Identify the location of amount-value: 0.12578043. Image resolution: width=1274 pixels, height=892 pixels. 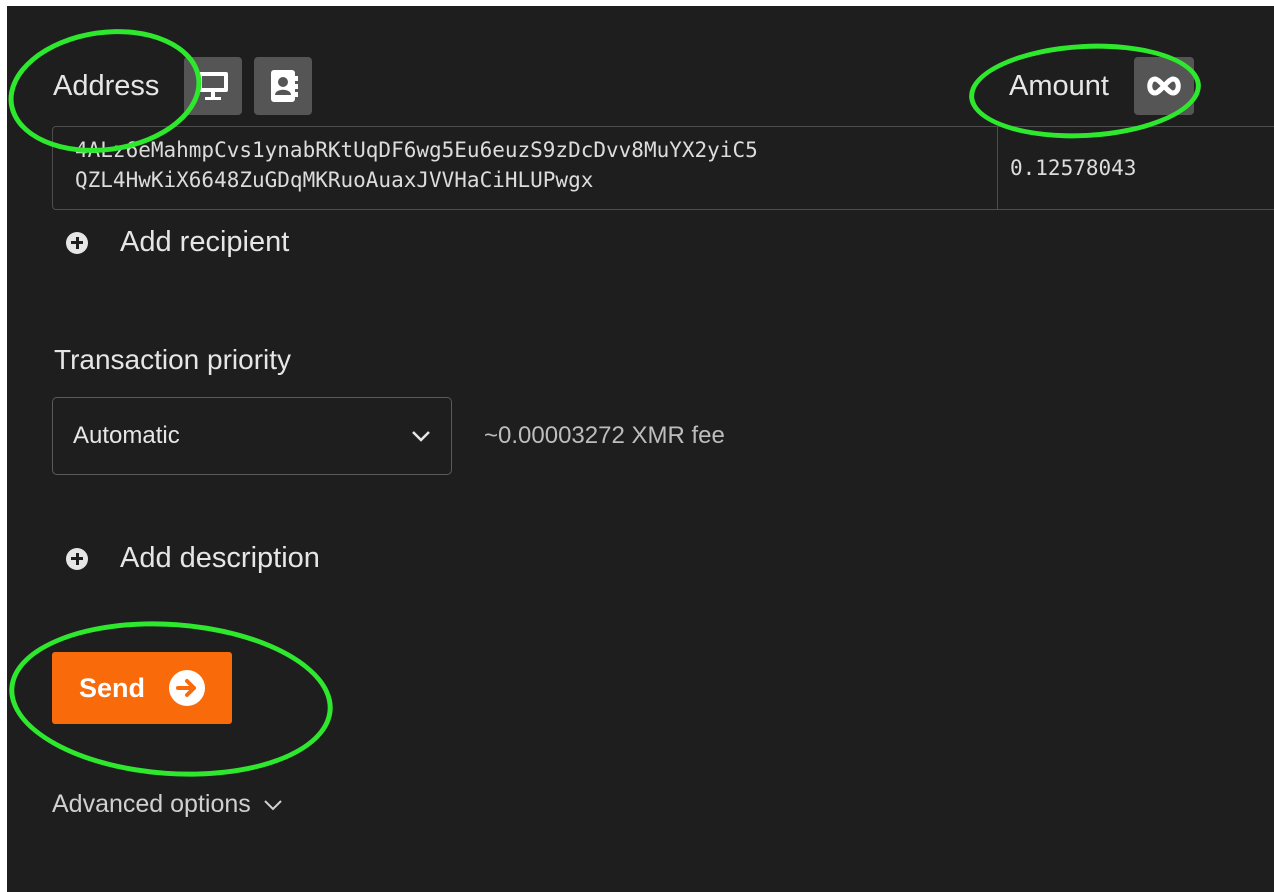
(1073, 168).